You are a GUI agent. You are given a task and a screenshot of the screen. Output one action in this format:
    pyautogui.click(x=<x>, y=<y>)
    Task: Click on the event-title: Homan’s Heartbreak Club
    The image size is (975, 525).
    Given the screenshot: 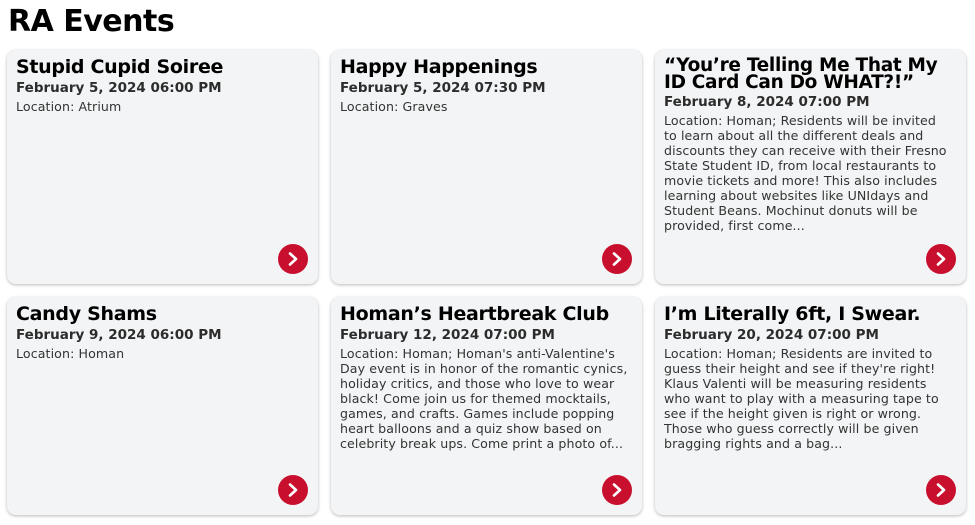 What is the action you would take?
    pyautogui.click(x=474, y=314)
    